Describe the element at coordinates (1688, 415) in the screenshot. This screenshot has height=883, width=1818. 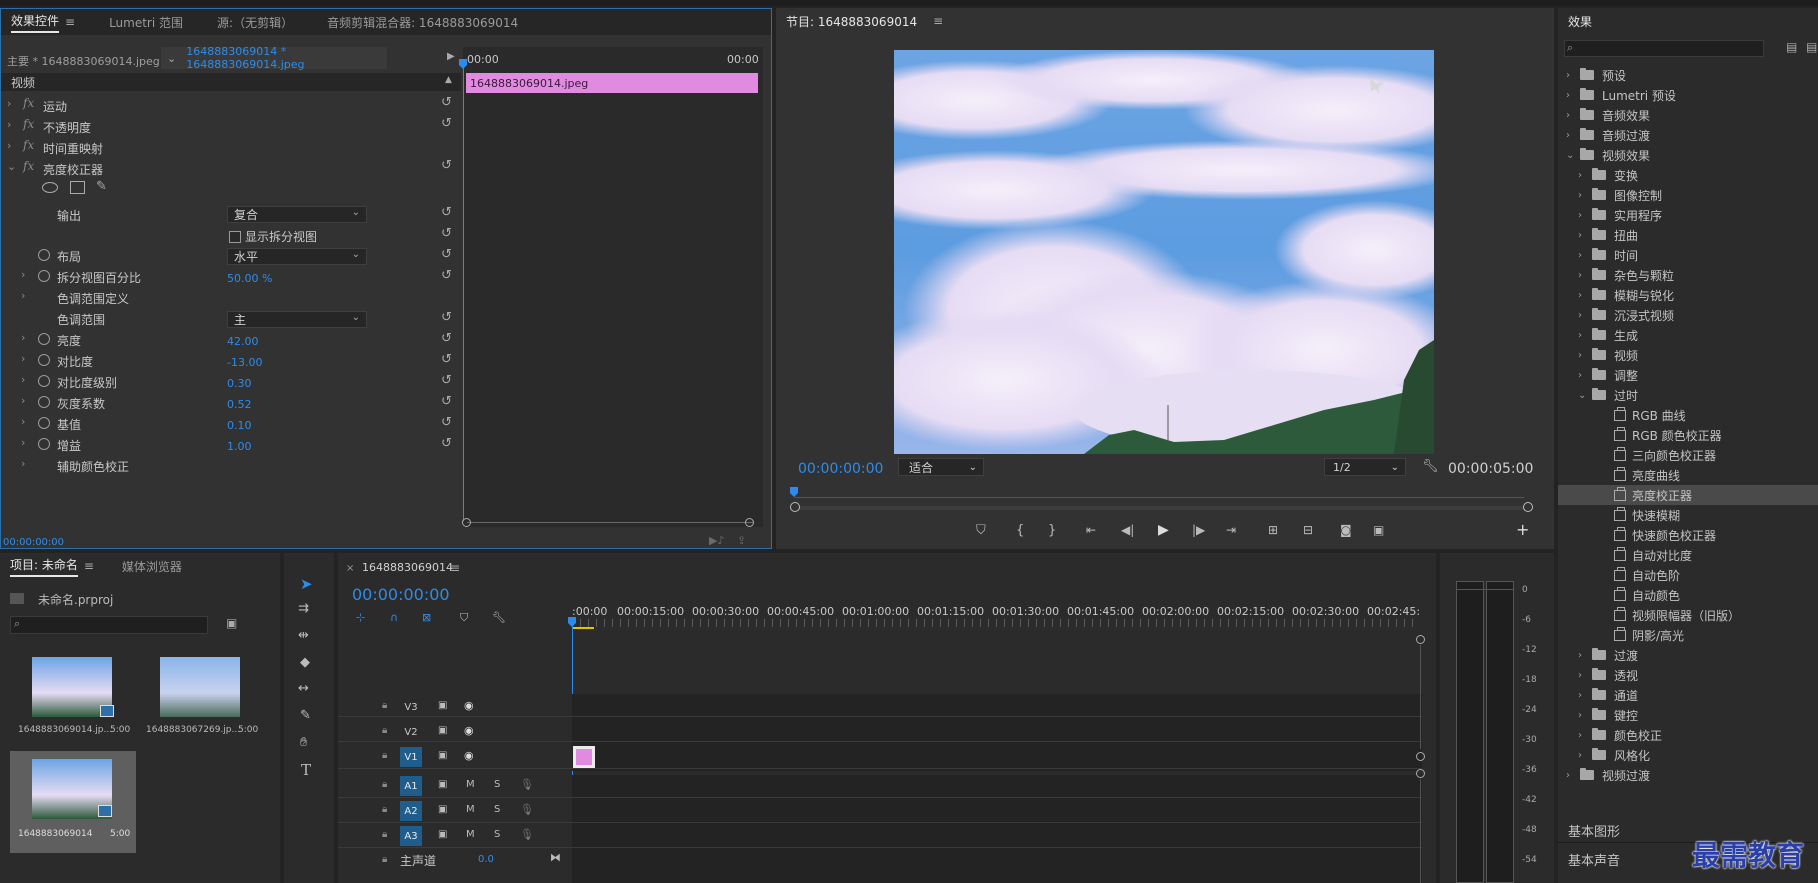
I see `effects-tree-item: RGB 曲线` at that location.